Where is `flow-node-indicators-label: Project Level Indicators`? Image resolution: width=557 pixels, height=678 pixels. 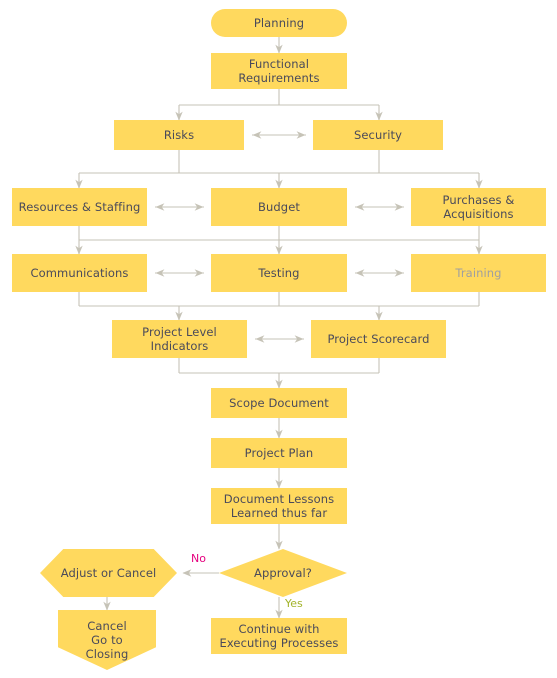 flow-node-indicators-label: Project Level Indicators is located at coordinates (179, 339).